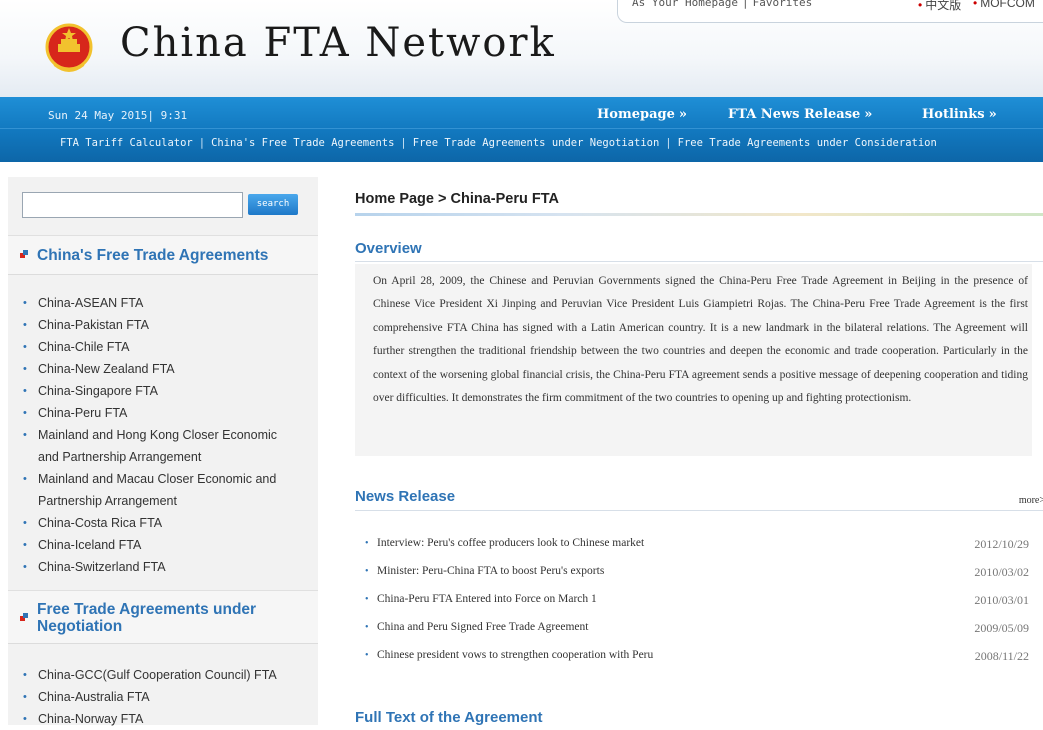  I want to click on subnav-china-ftas: China's Free Trade Agreements, so click(302, 143).